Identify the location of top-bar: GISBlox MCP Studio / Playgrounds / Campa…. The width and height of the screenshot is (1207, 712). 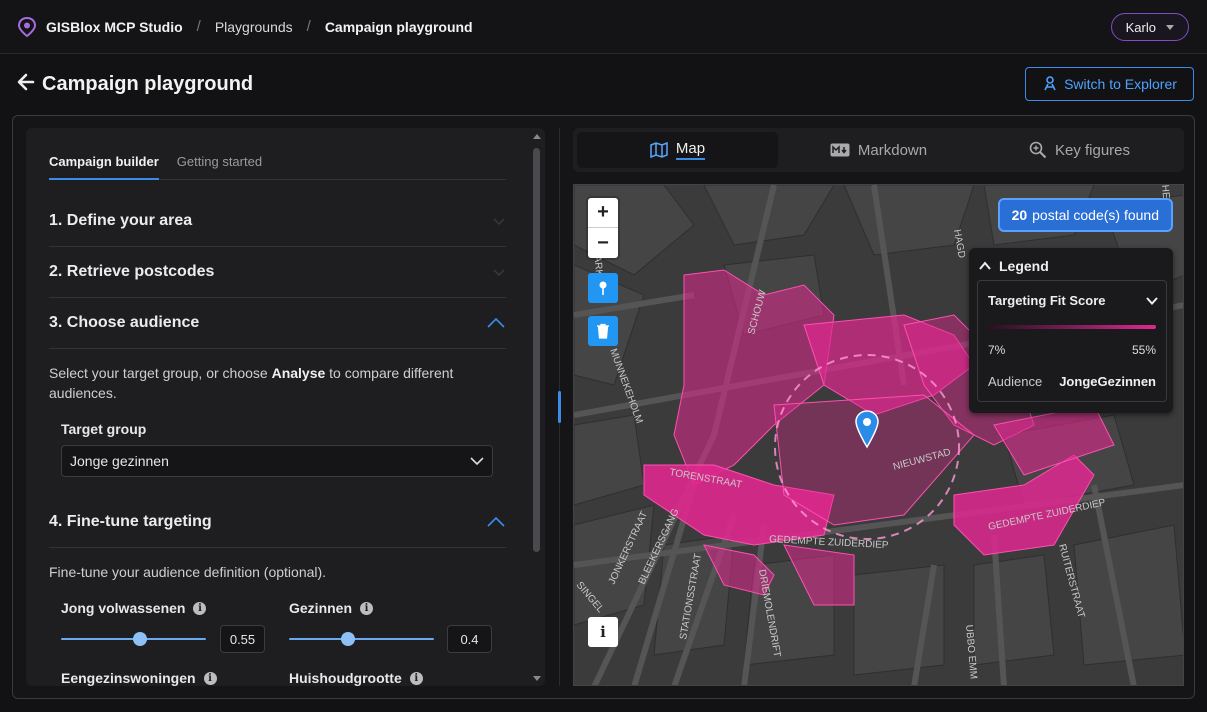
(603, 27).